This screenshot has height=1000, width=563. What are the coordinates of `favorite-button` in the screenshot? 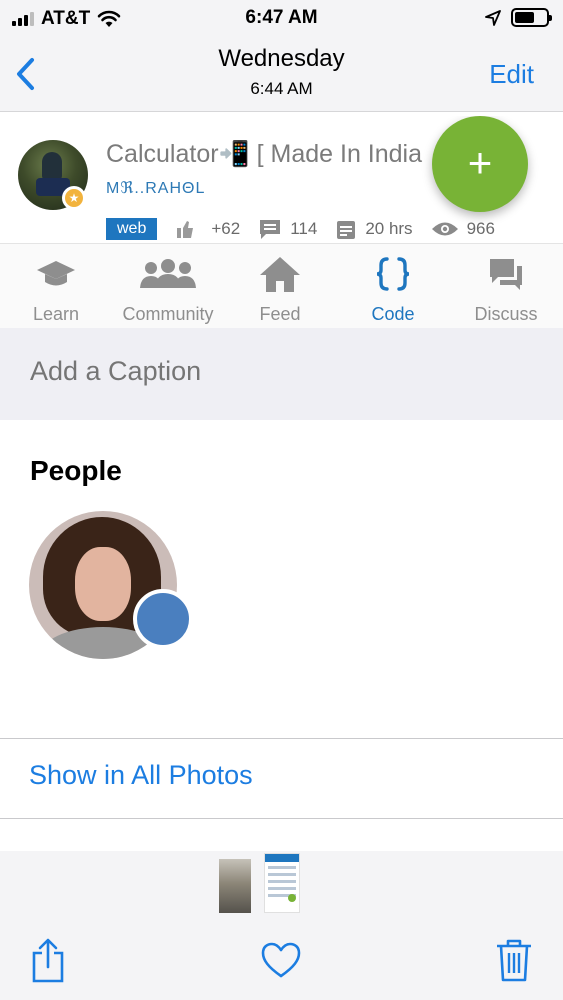 It's located at (281, 960).